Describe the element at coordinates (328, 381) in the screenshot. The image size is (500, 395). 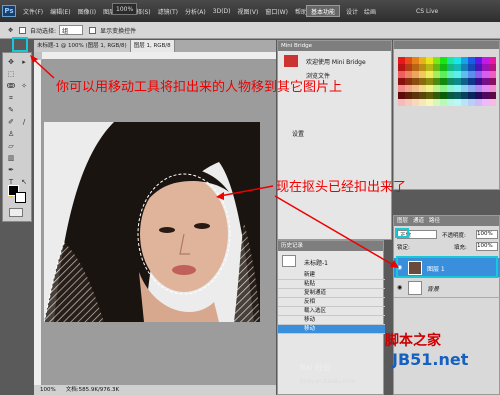
I see `watermark-baidu-url: jingyan.baidu.com` at that location.